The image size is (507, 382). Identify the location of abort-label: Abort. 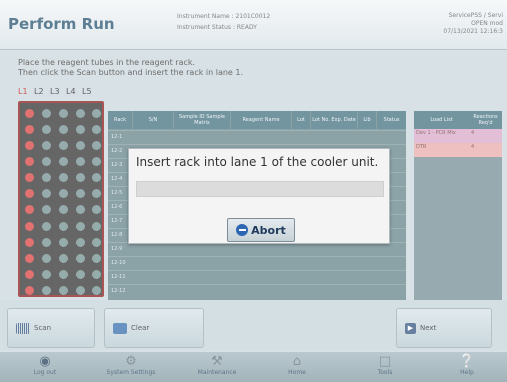
(268, 230).